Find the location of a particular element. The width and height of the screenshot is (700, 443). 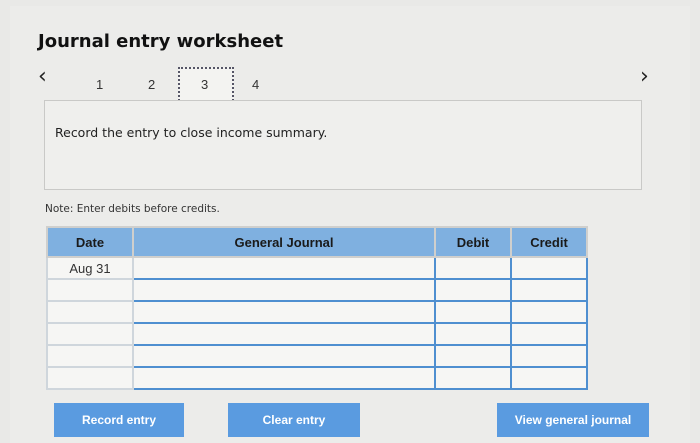

view-general-journal-button: View general journal is located at coordinates (573, 420).